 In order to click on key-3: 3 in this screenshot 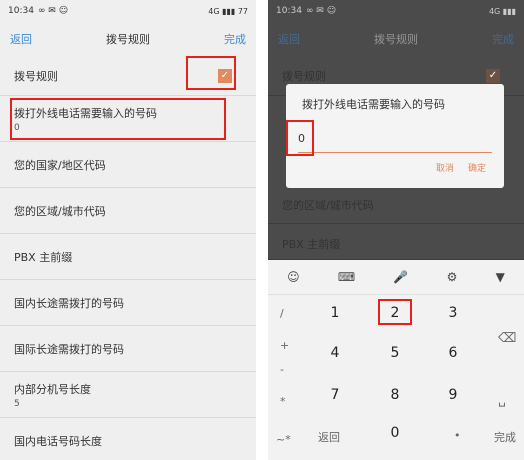, I will do `click(453, 313)`.